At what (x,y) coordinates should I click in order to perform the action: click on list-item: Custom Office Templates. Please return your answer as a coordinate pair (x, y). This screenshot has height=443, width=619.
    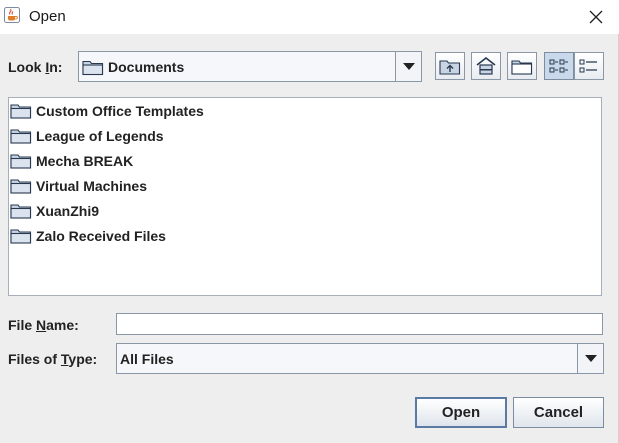
    Looking at the image, I should click on (107, 111).